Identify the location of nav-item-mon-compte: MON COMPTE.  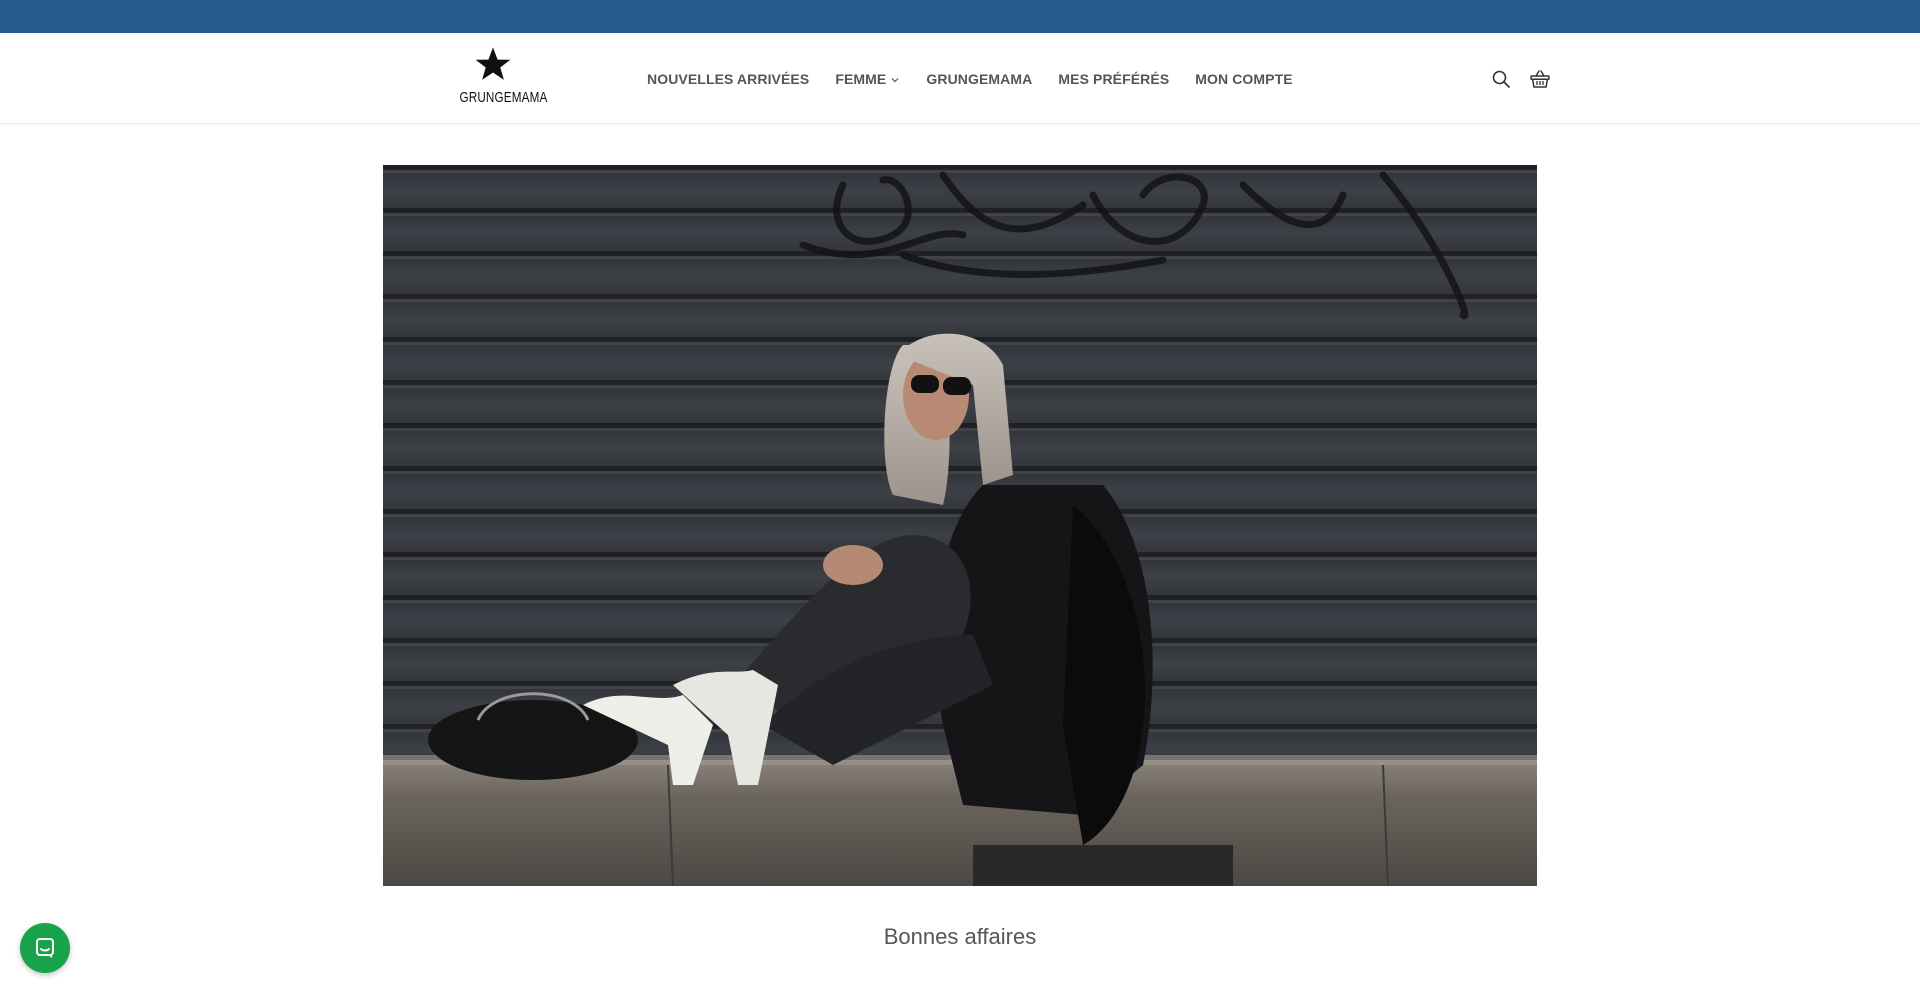
(1243, 79).